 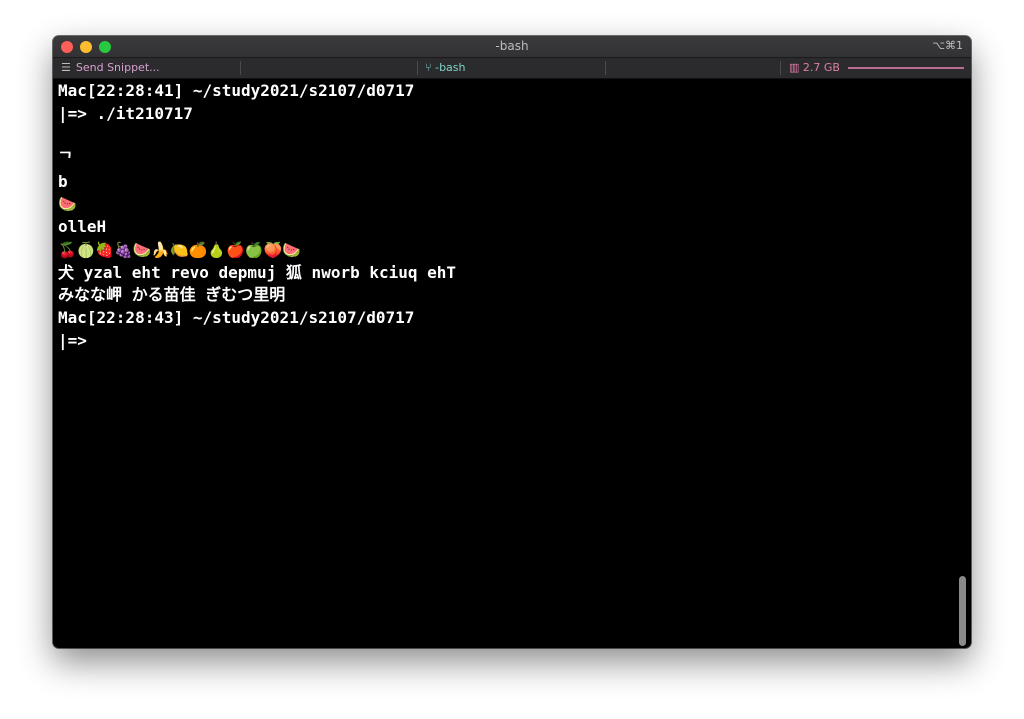 What do you see at coordinates (450, 67) in the screenshot?
I see `job-label: -bash` at bounding box center [450, 67].